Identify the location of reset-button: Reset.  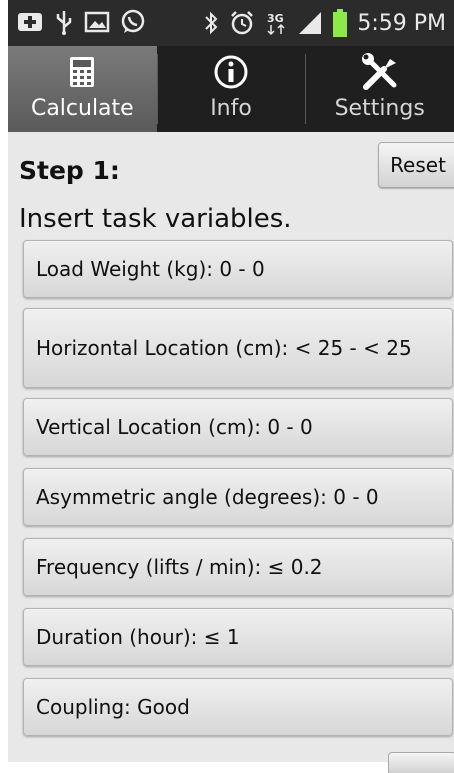
(416, 165).